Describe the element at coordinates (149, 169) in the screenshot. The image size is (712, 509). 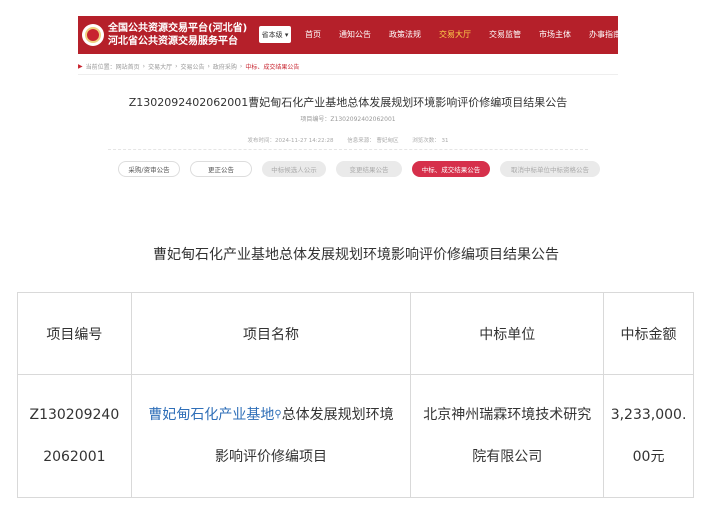
I see `tab-procurement-notice: 采购/资审公告` at that location.